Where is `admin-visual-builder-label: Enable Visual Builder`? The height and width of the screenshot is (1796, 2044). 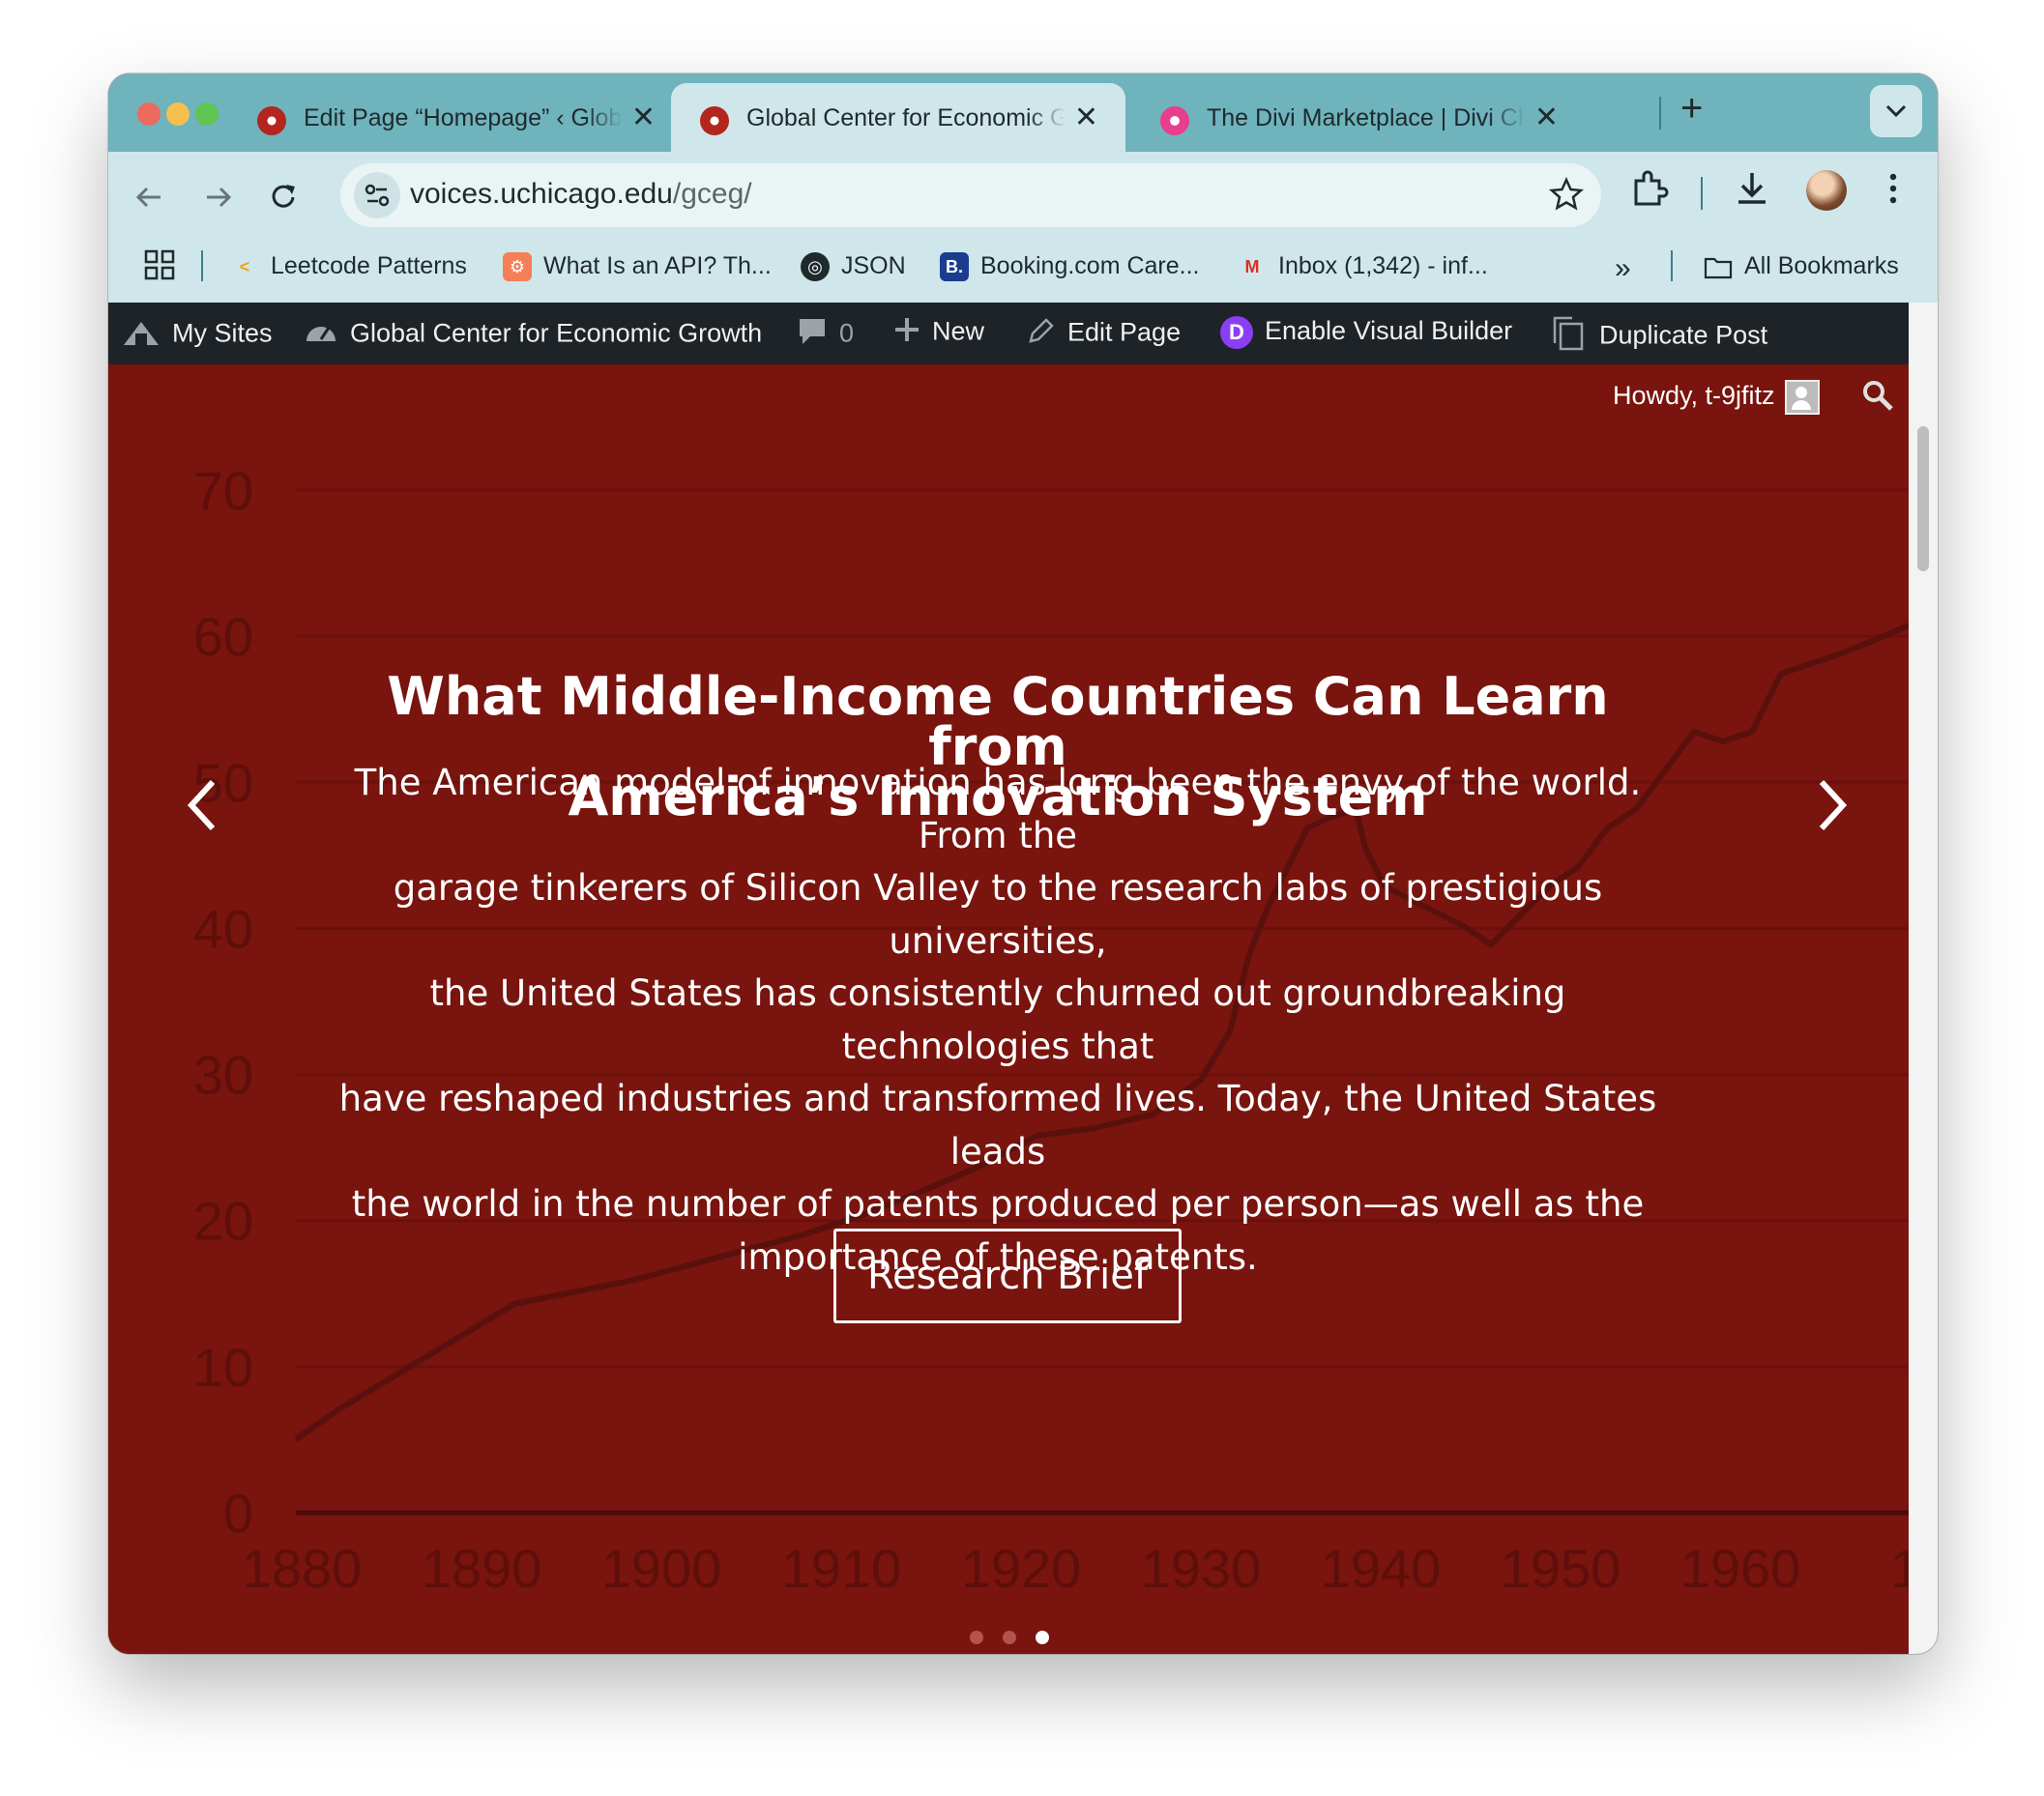
admin-visual-builder-label: Enable Visual Builder is located at coordinates (1389, 331).